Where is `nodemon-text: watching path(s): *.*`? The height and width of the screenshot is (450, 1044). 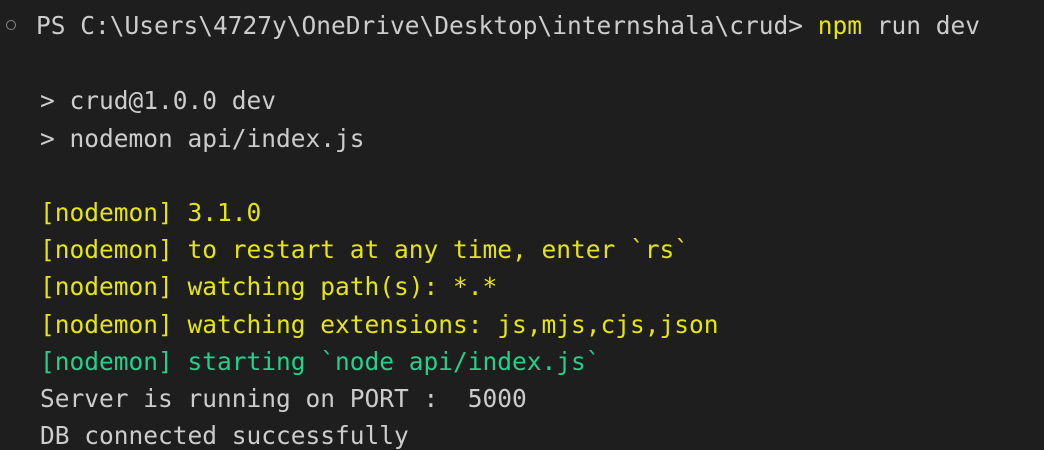
nodemon-text: watching path(s): *.* is located at coordinates (335, 286).